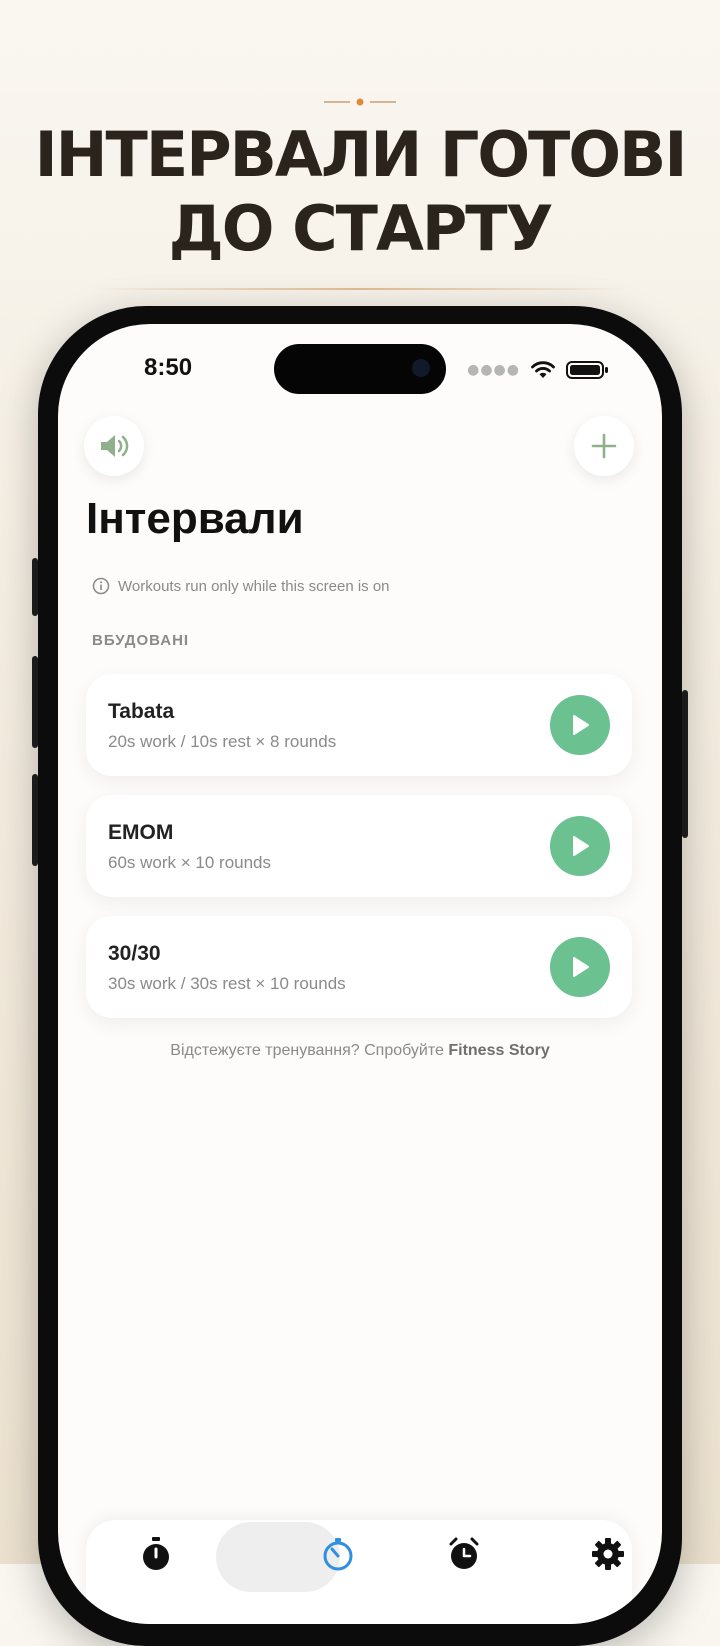  What do you see at coordinates (685, 764) in the screenshot?
I see `power-button` at bounding box center [685, 764].